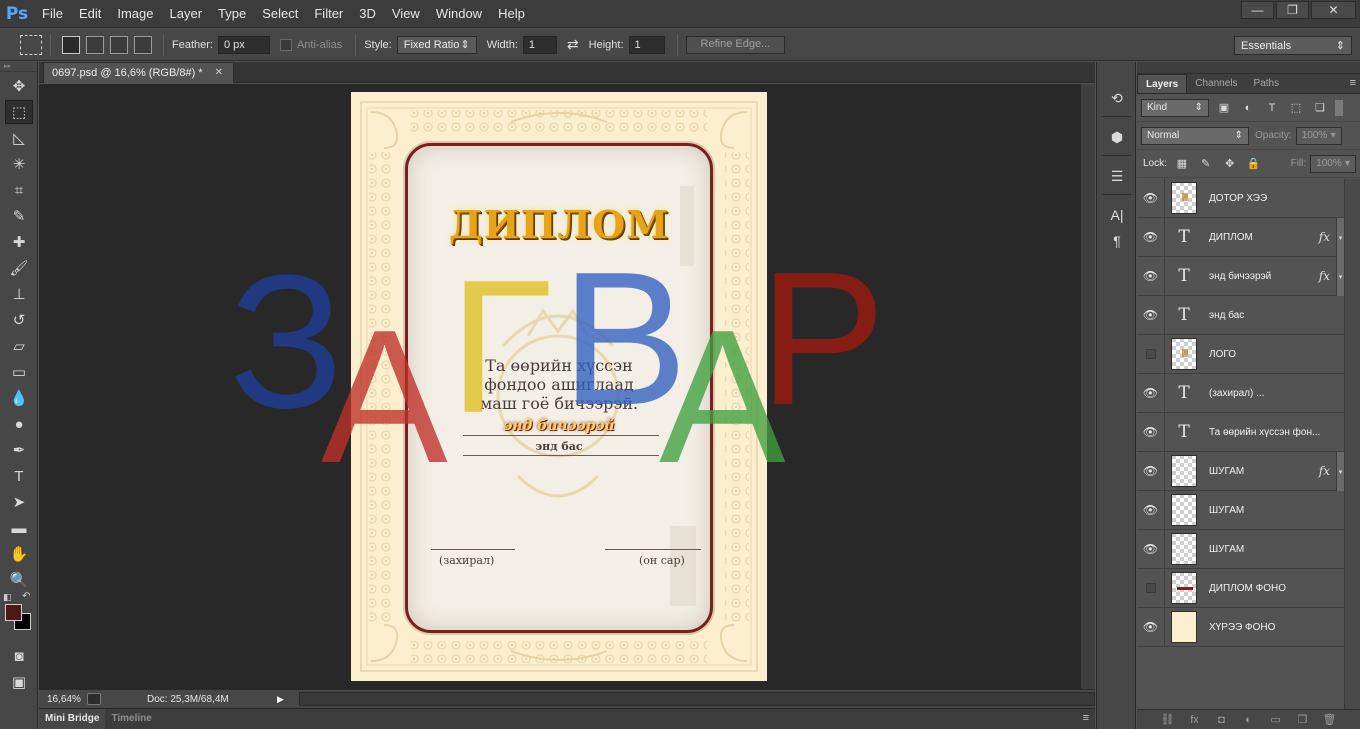 This screenshot has width=1360, height=729. Describe the element at coordinates (436, 44) in the screenshot. I see `style-select: Fixed Ratio ⇕` at that location.